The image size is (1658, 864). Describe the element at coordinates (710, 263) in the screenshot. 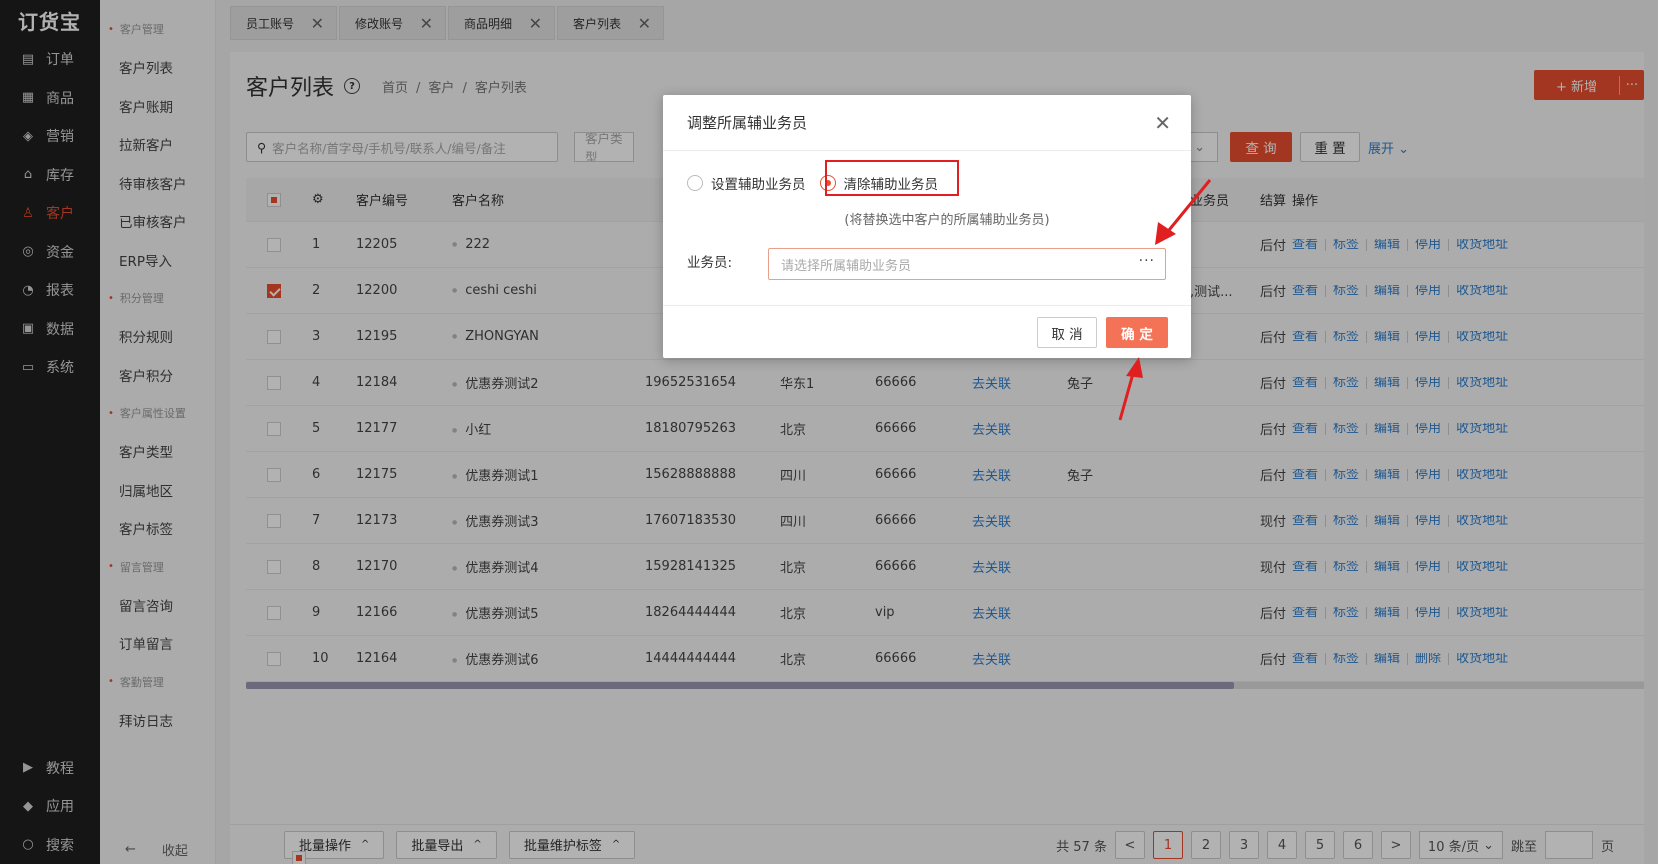

I see `sales-field-label: 业务员:` at that location.